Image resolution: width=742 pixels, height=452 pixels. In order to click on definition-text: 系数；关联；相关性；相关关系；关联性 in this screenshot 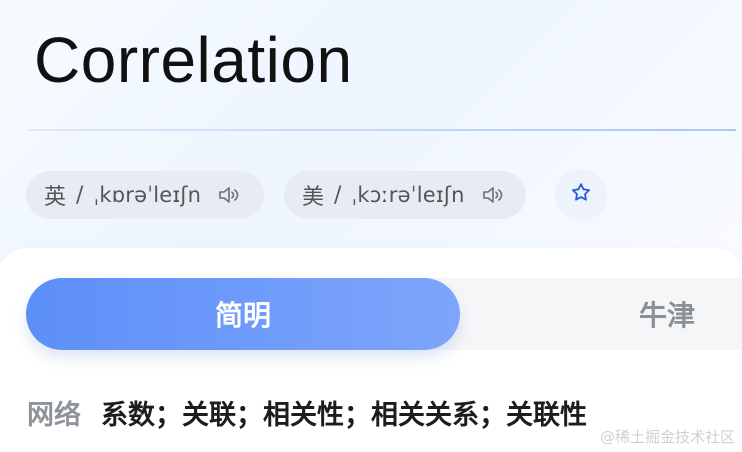, I will do `click(344, 415)`.